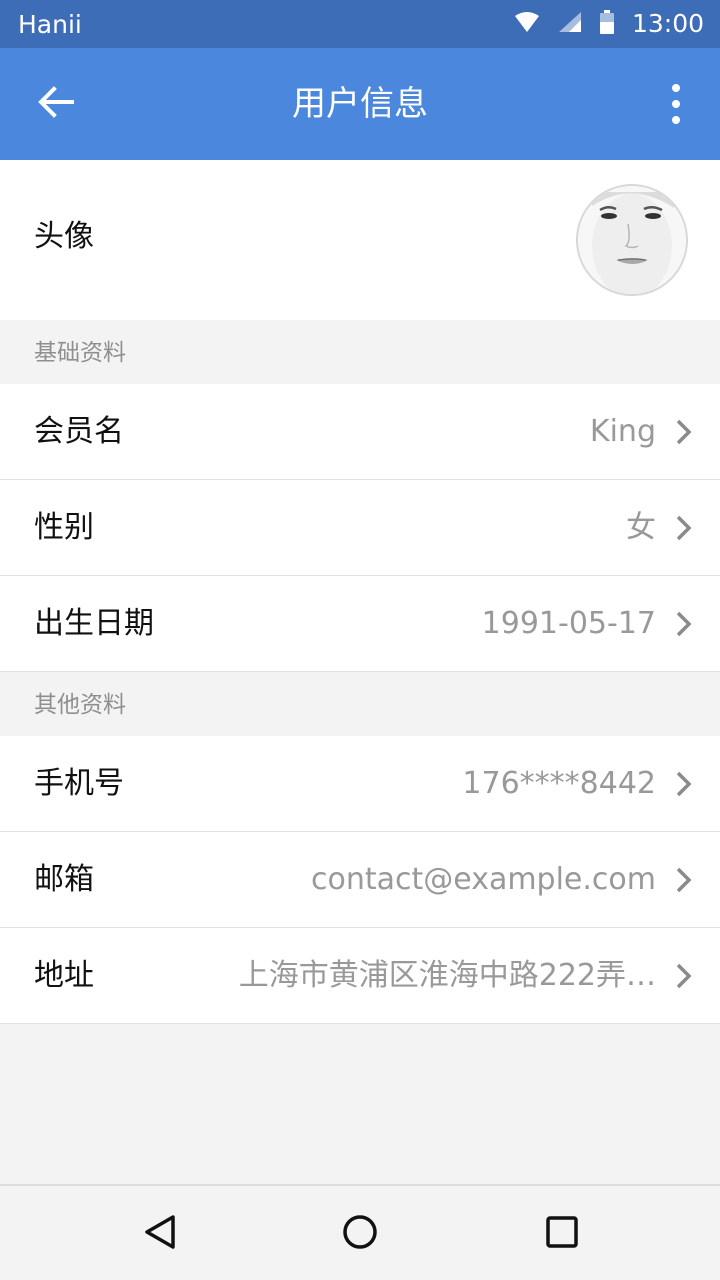 This screenshot has width=720, height=1280. I want to click on section-header-other: 其他资料, so click(360, 704).